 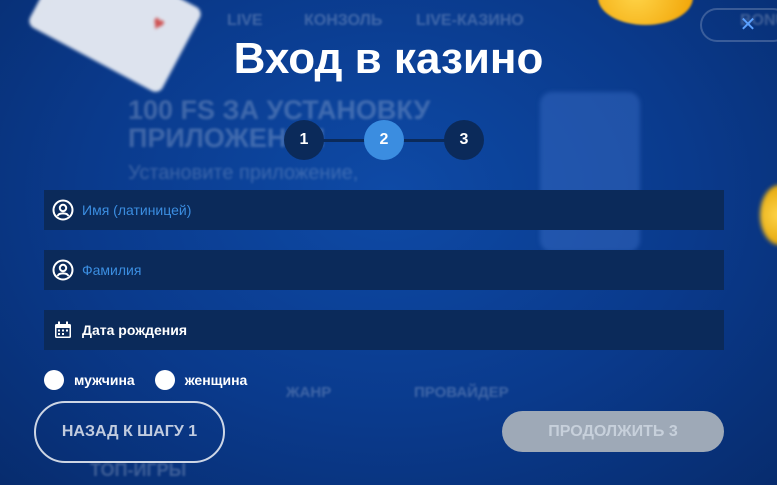 What do you see at coordinates (748, 25) in the screenshot?
I see `close-icon: ✕` at bounding box center [748, 25].